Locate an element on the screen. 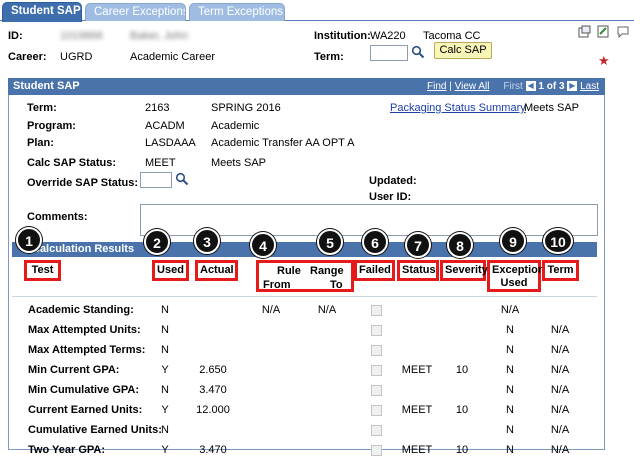  range-label: Range is located at coordinates (327, 271).